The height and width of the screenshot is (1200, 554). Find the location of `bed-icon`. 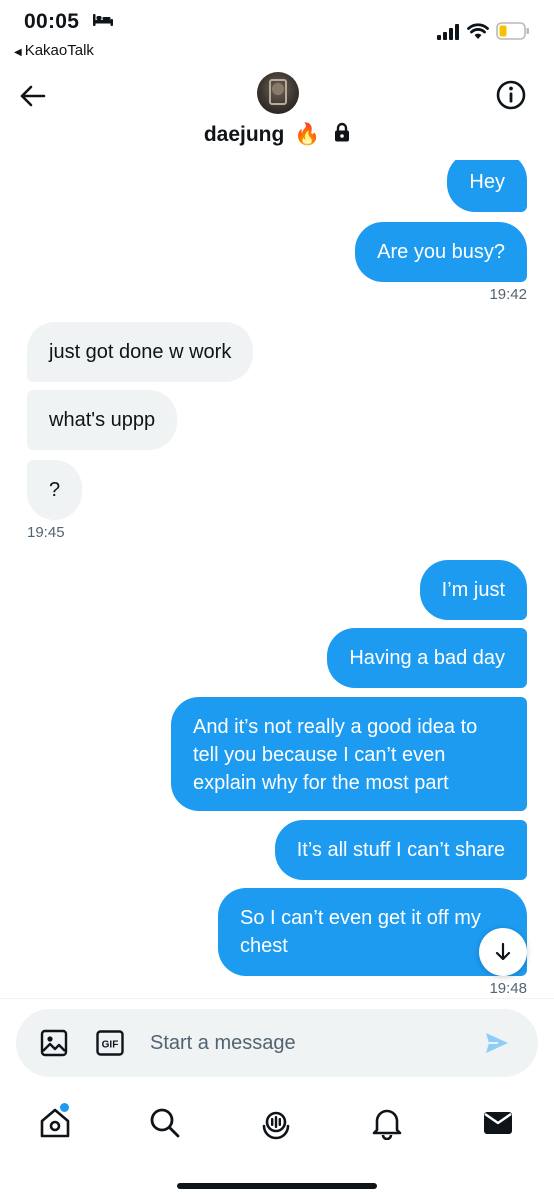

bed-icon is located at coordinates (103, 22).